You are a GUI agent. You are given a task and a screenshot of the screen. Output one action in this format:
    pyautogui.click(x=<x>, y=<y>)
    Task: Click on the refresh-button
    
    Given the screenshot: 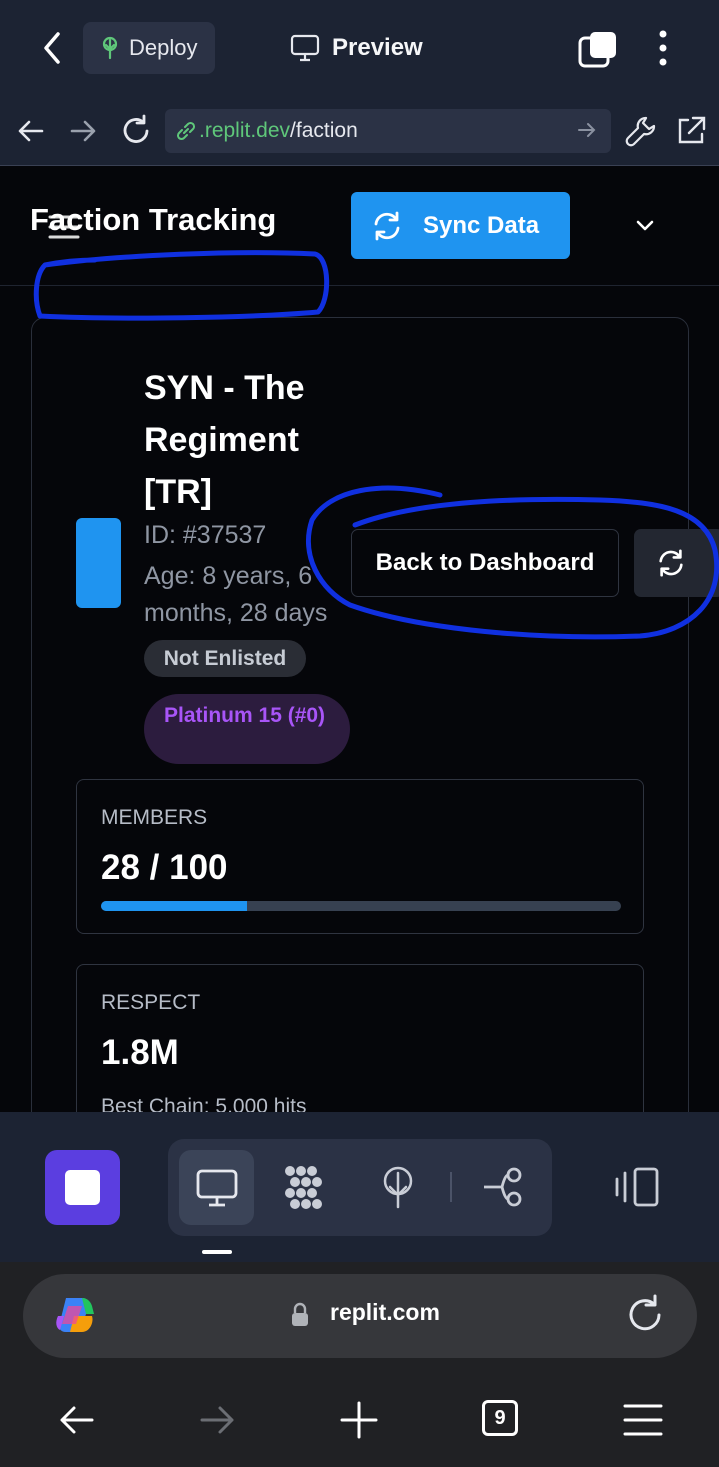 What is the action you would take?
    pyautogui.click(x=676, y=563)
    